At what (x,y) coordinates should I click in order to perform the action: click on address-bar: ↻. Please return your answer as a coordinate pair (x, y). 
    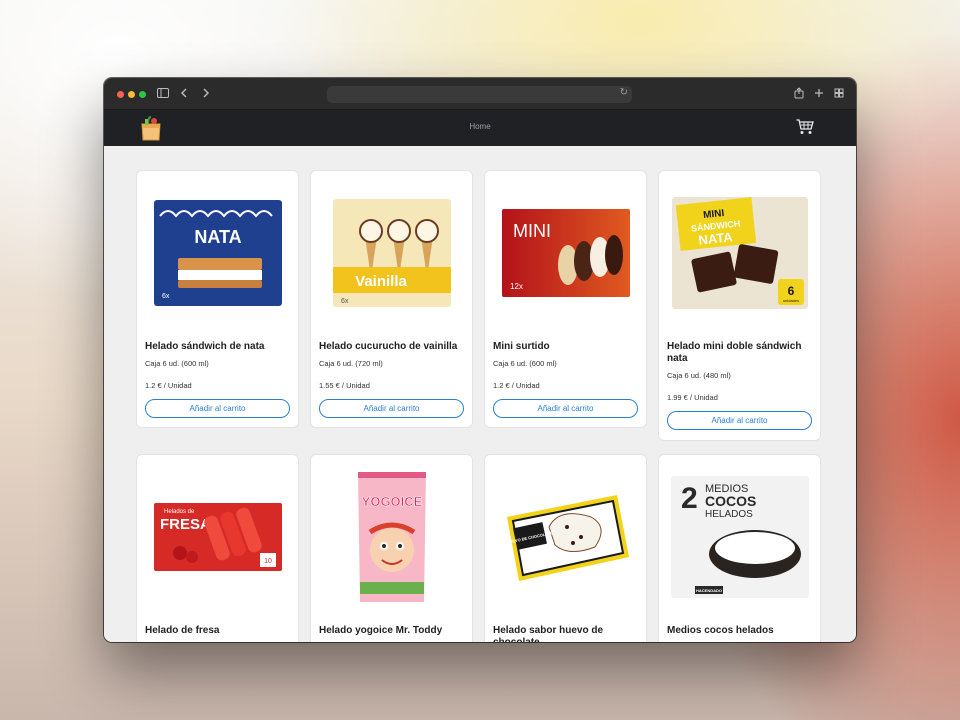
    Looking at the image, I should click on (479, 94).